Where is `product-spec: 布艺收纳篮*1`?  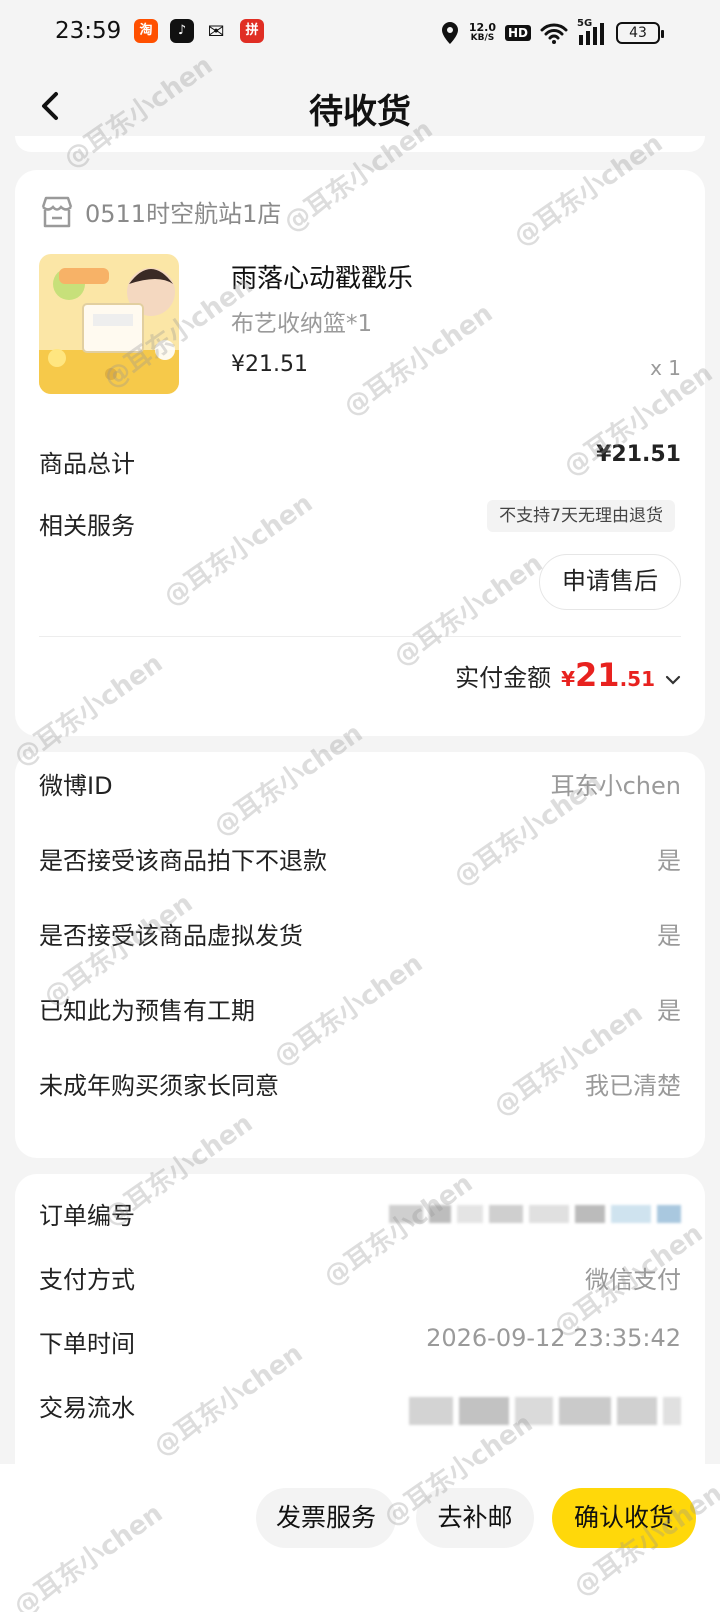 product-spec: 布艺收纳篮*1 is located at coordinates (302, 324).